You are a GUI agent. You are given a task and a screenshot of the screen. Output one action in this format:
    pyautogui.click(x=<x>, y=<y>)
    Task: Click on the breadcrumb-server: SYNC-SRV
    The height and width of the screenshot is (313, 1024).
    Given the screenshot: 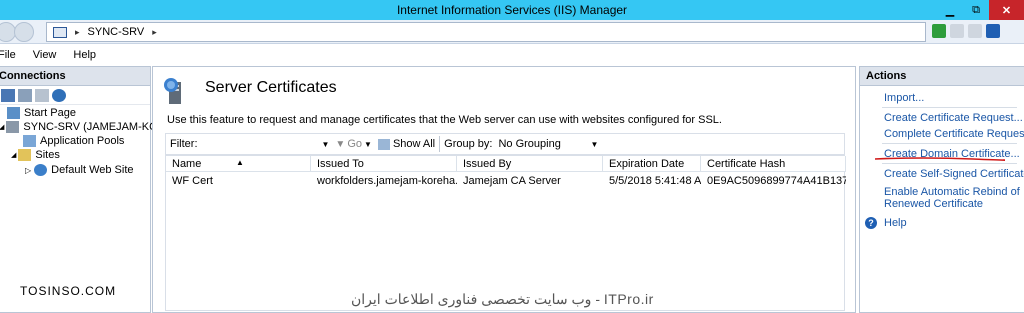 What is the action you would take?
    pyautogui.click(x=116, y=32)
    